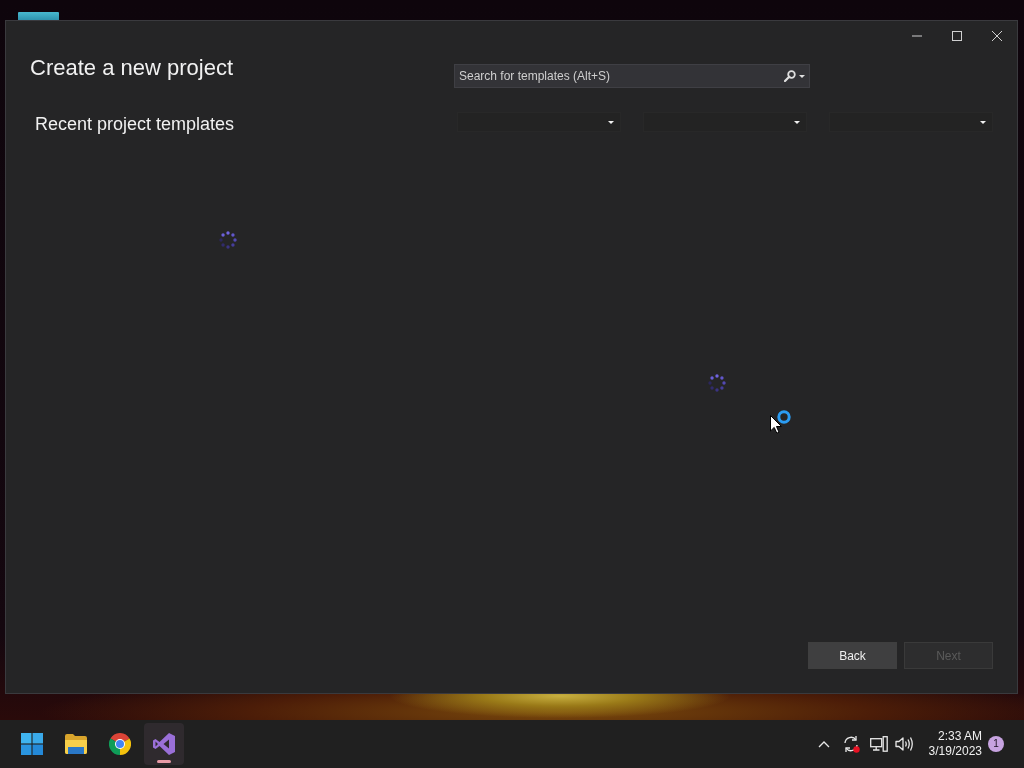 Image resolution: width=1024 pixels, height=768 pixels. I want to click on monitor-icon, so click(878, 744).